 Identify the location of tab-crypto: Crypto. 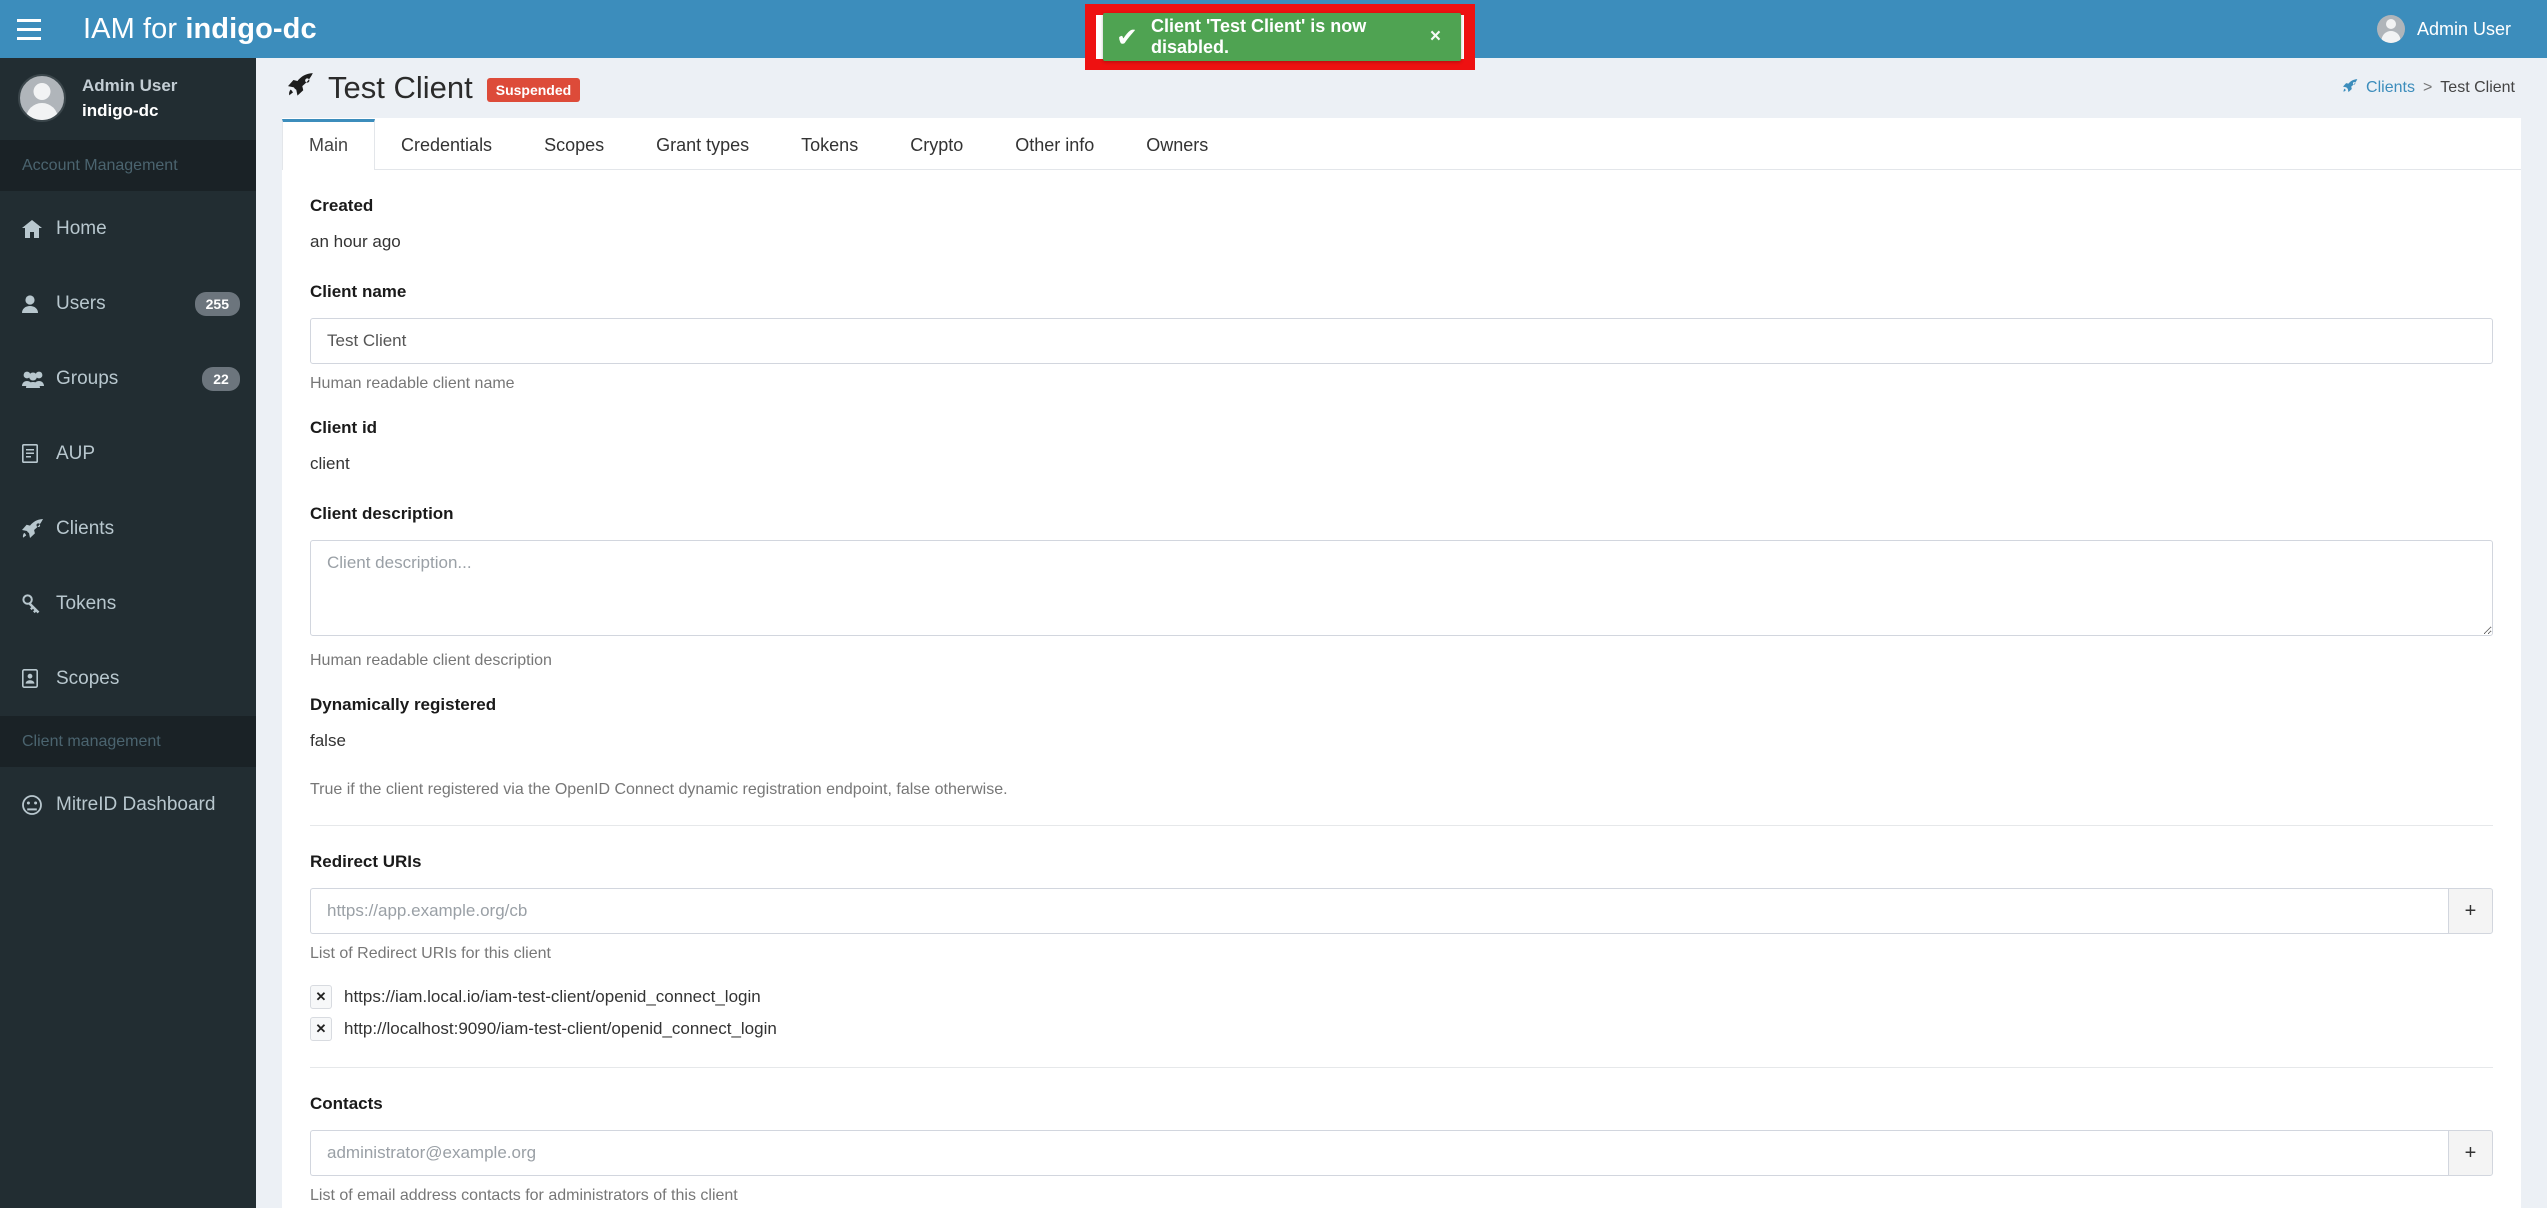
(936, 144).